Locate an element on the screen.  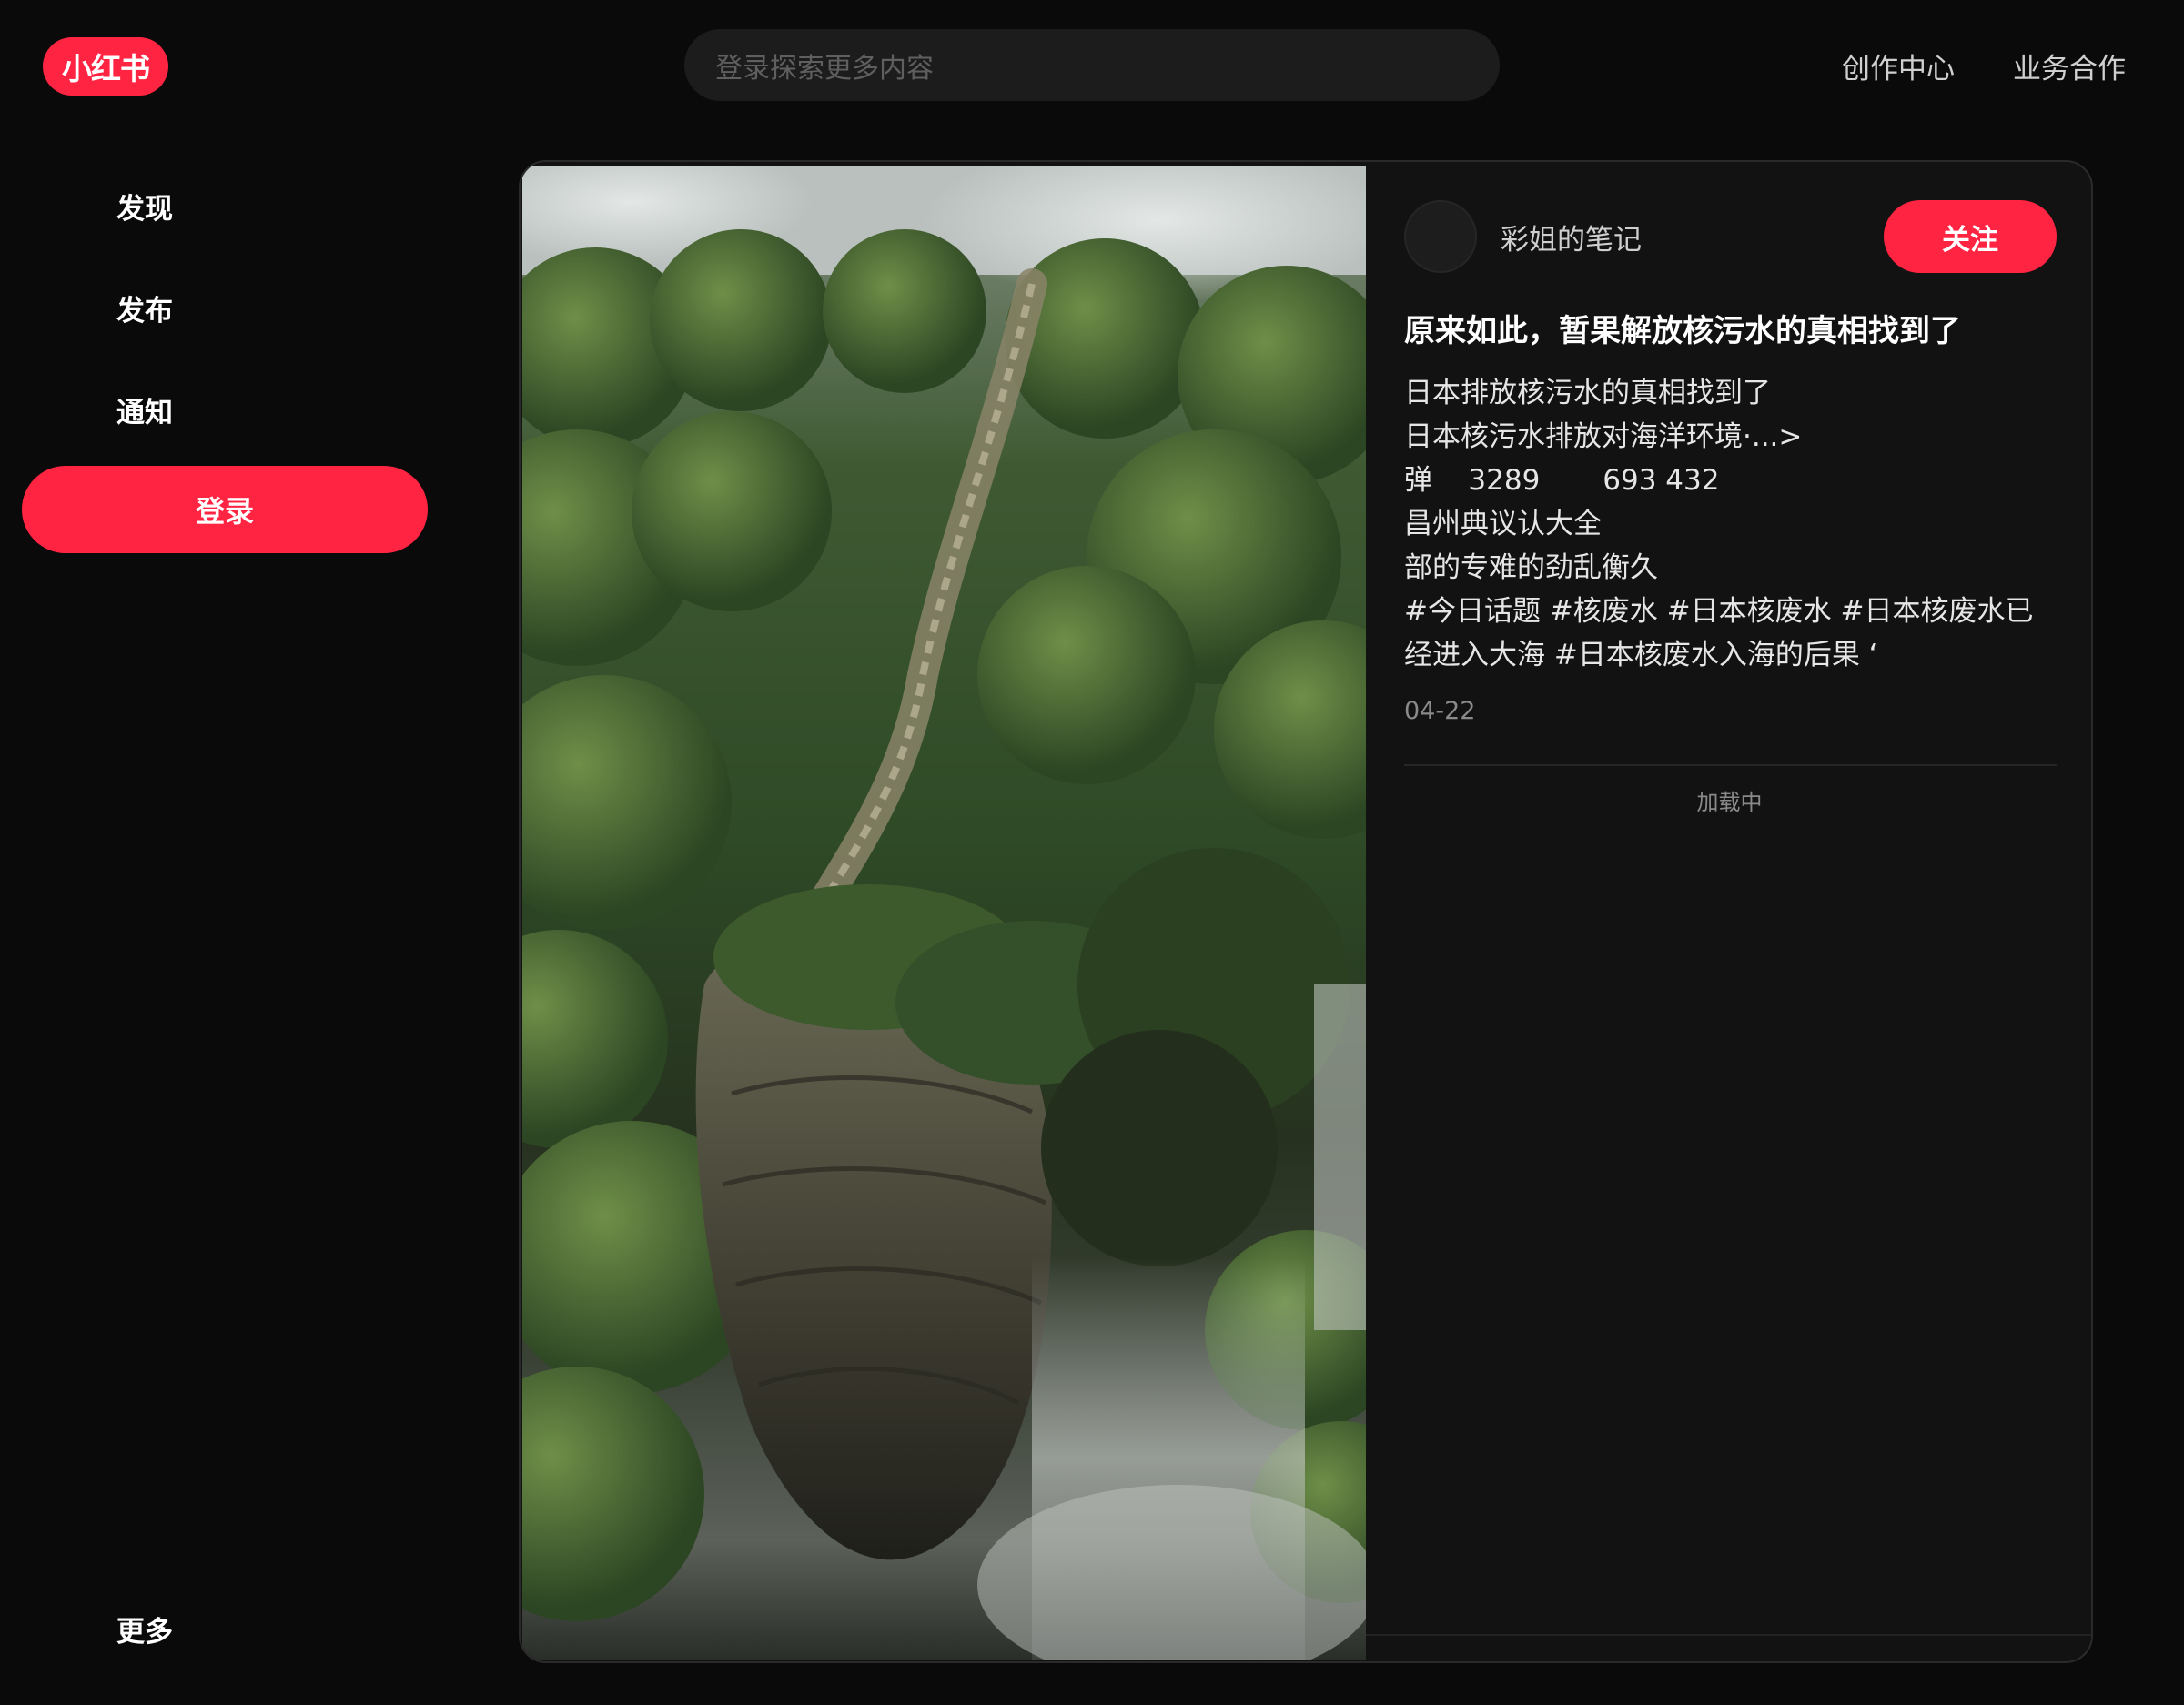
sidebar-item-more: 更多 is located at coordinates (145, 1629).